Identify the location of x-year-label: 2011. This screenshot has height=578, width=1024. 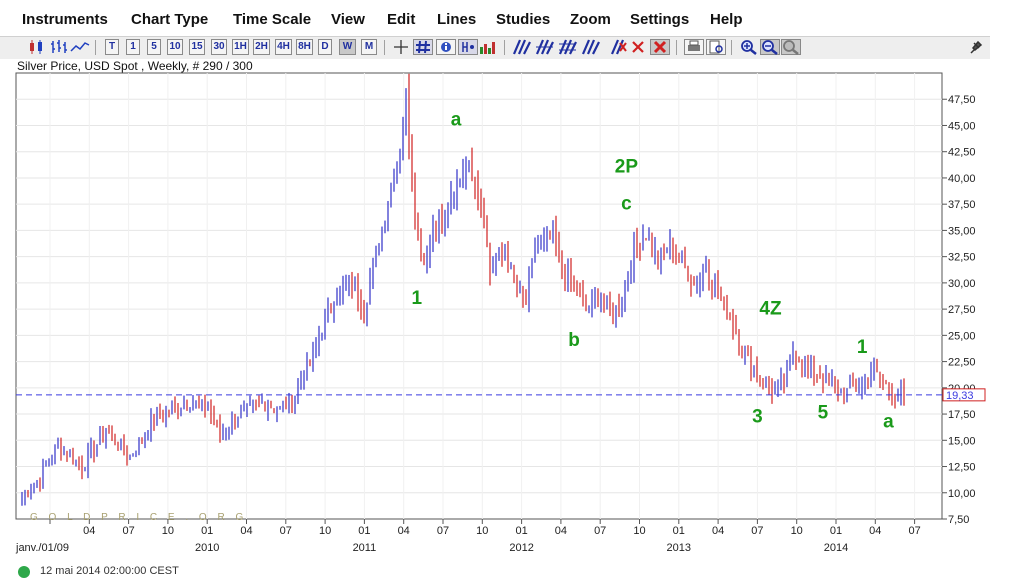
(365, 548).